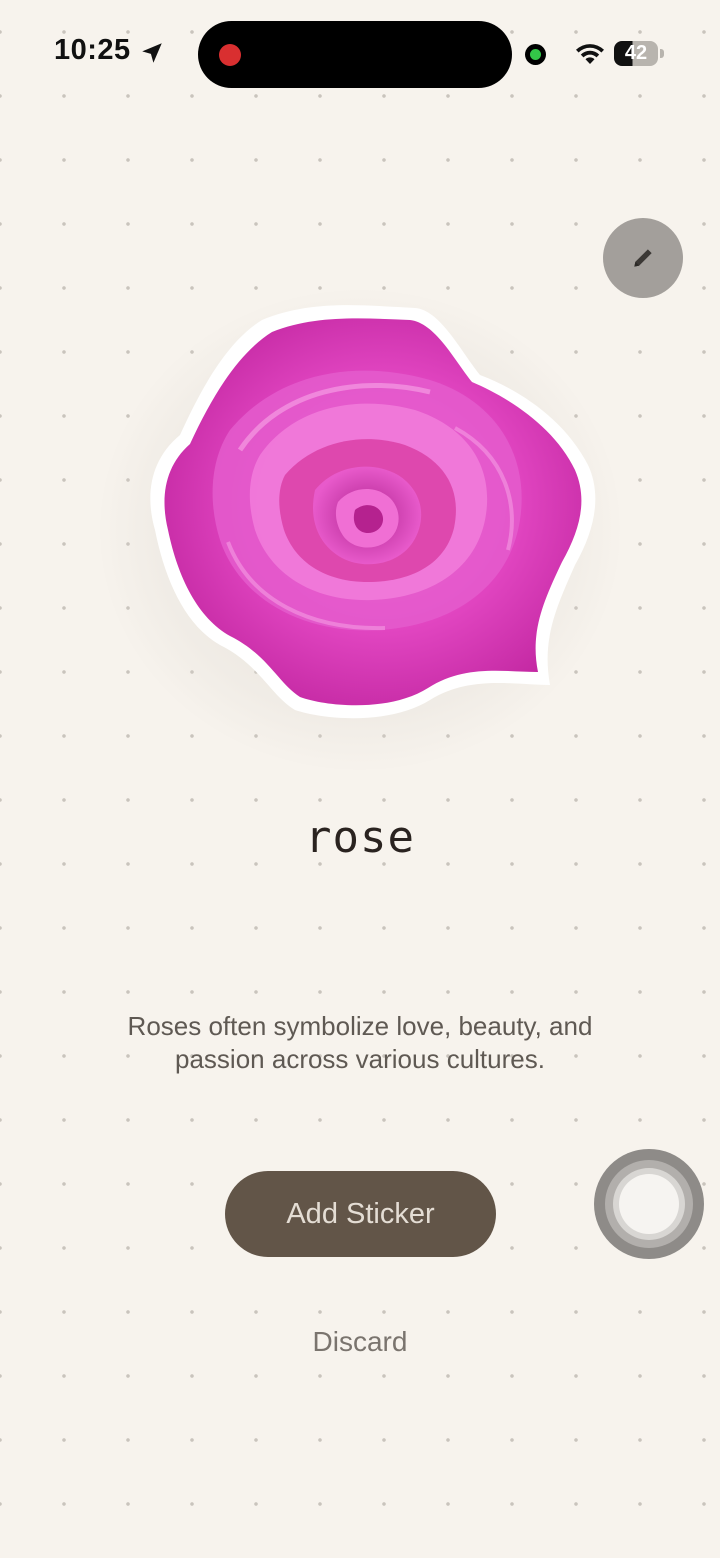  Describe the element at coordinates (535, 54) in the screenshot. I see `camera-in-use-indicator` at that location.